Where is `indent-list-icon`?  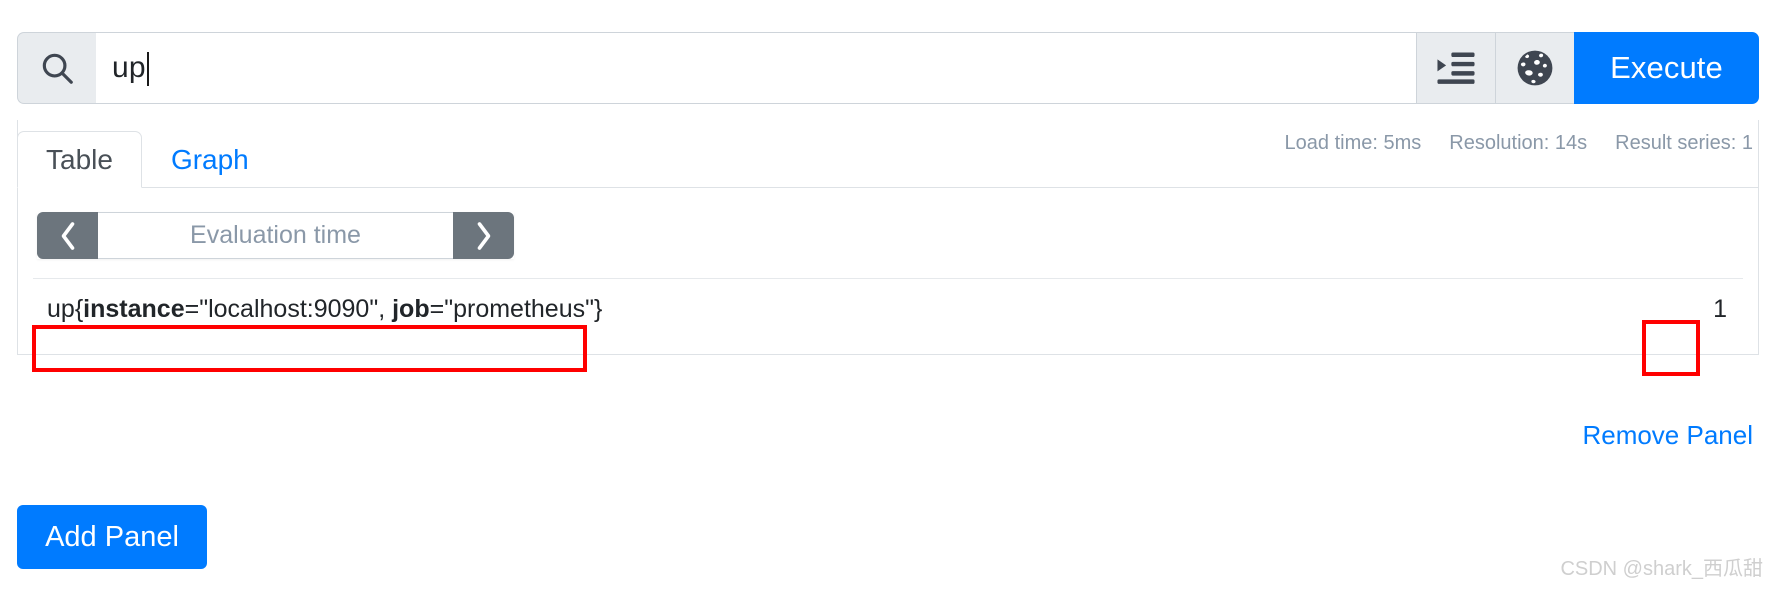 indent-list-icon is located at coordinates (1456, 68).